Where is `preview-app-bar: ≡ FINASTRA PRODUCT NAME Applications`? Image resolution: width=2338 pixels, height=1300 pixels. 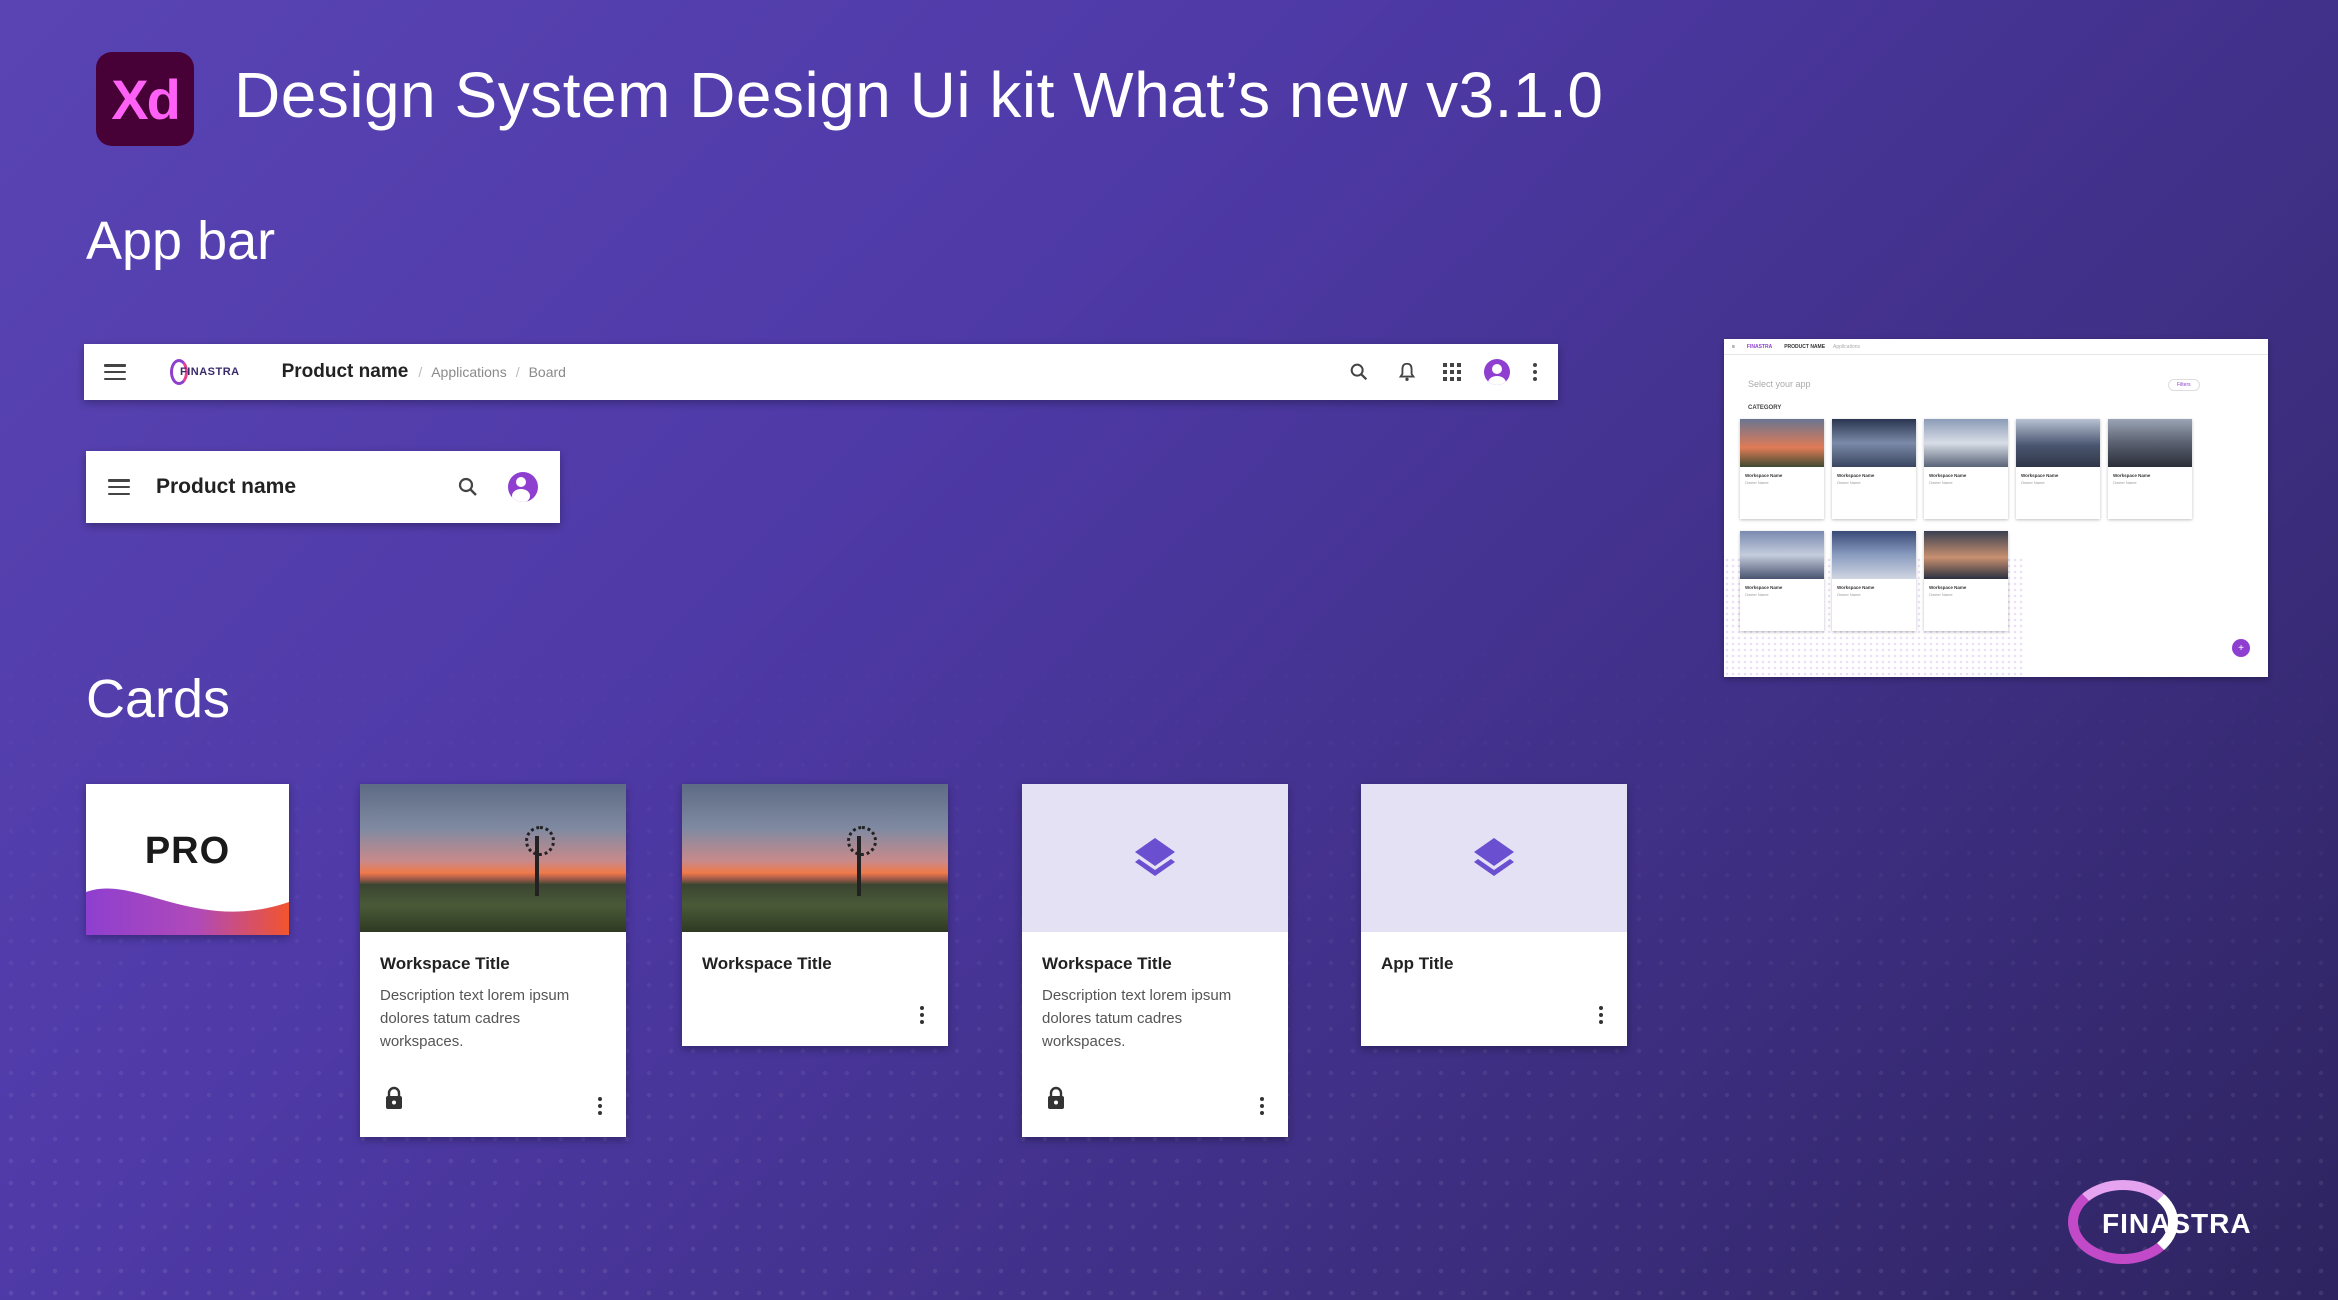 preview-app-bar: ≡ FINASTRA PRODUCT NAME Applications is located at coordinates (1996, 347).